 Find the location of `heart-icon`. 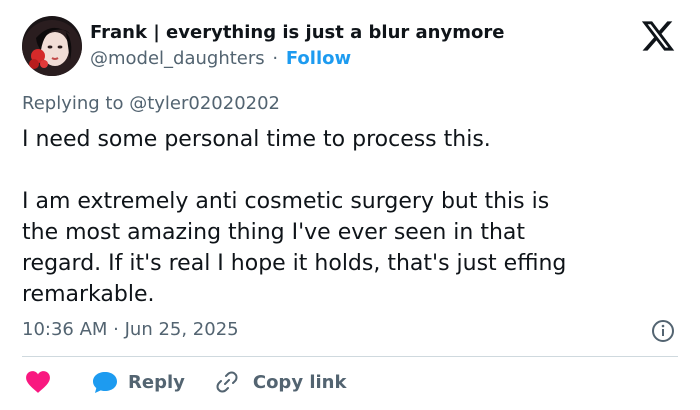

heart-icon is located at coordinates (38, 382).